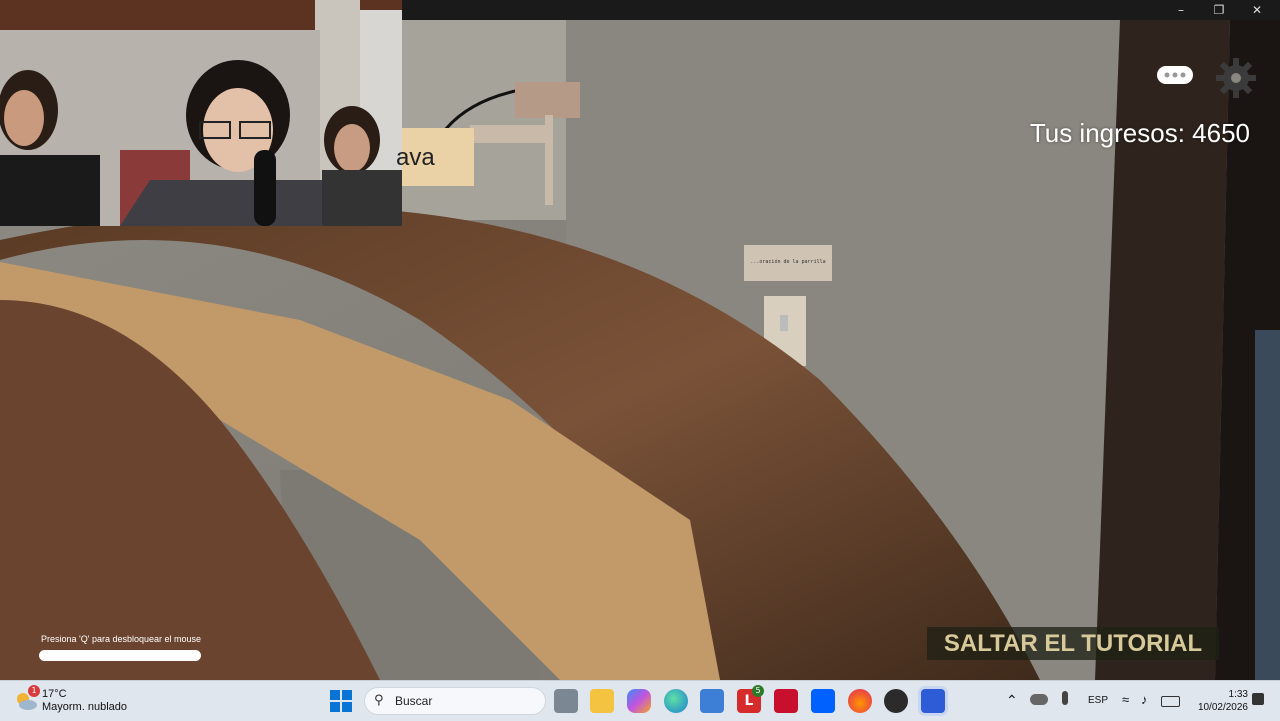 This screenshot has width=1280, height=721. I want to click on obs-icon, so click(896, 701).